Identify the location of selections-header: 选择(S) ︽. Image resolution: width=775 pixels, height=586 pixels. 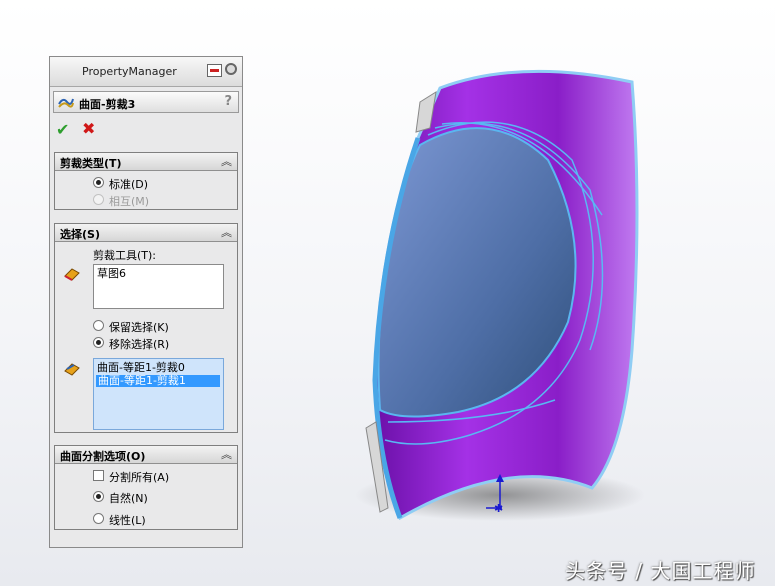
(146, 233).